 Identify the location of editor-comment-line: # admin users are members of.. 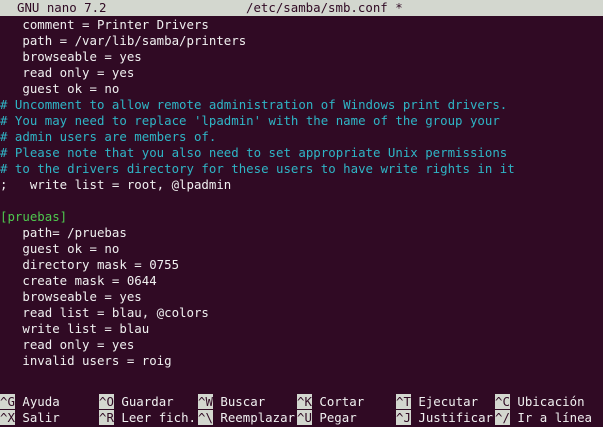
(301, 137).